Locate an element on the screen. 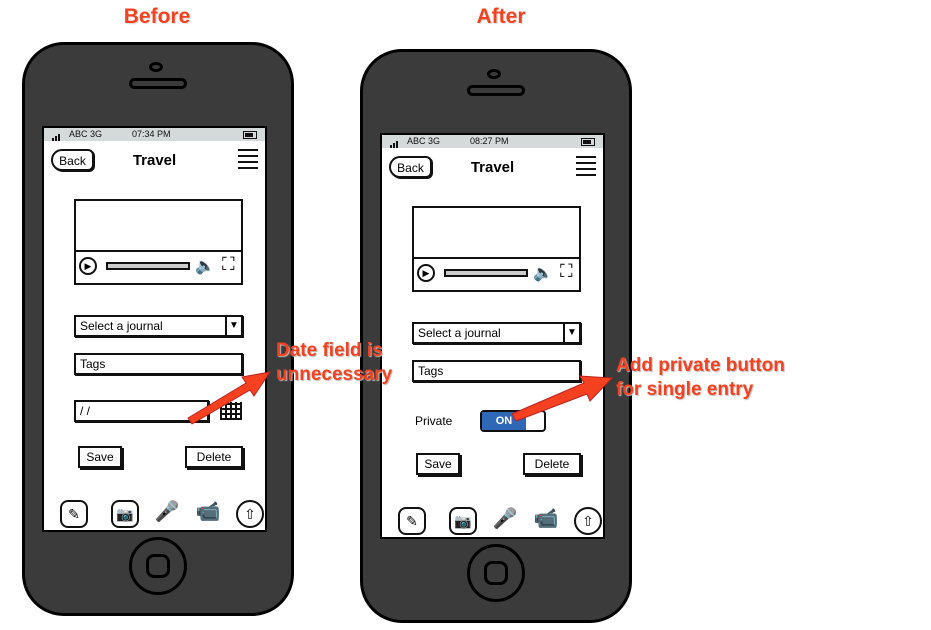 Image resolution: width=931 pixels, height=630 pixels. date-note-line-2: unnecessary is located at coordinates (334, 374).